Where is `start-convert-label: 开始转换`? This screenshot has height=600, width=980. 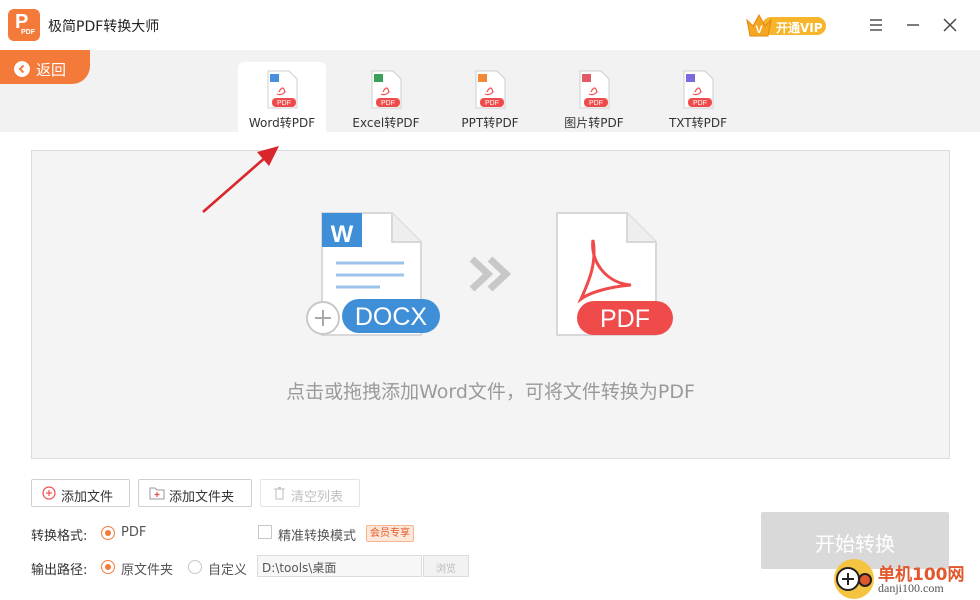
start-convert-label: 开始转换 is located at coordinates (855, 544).